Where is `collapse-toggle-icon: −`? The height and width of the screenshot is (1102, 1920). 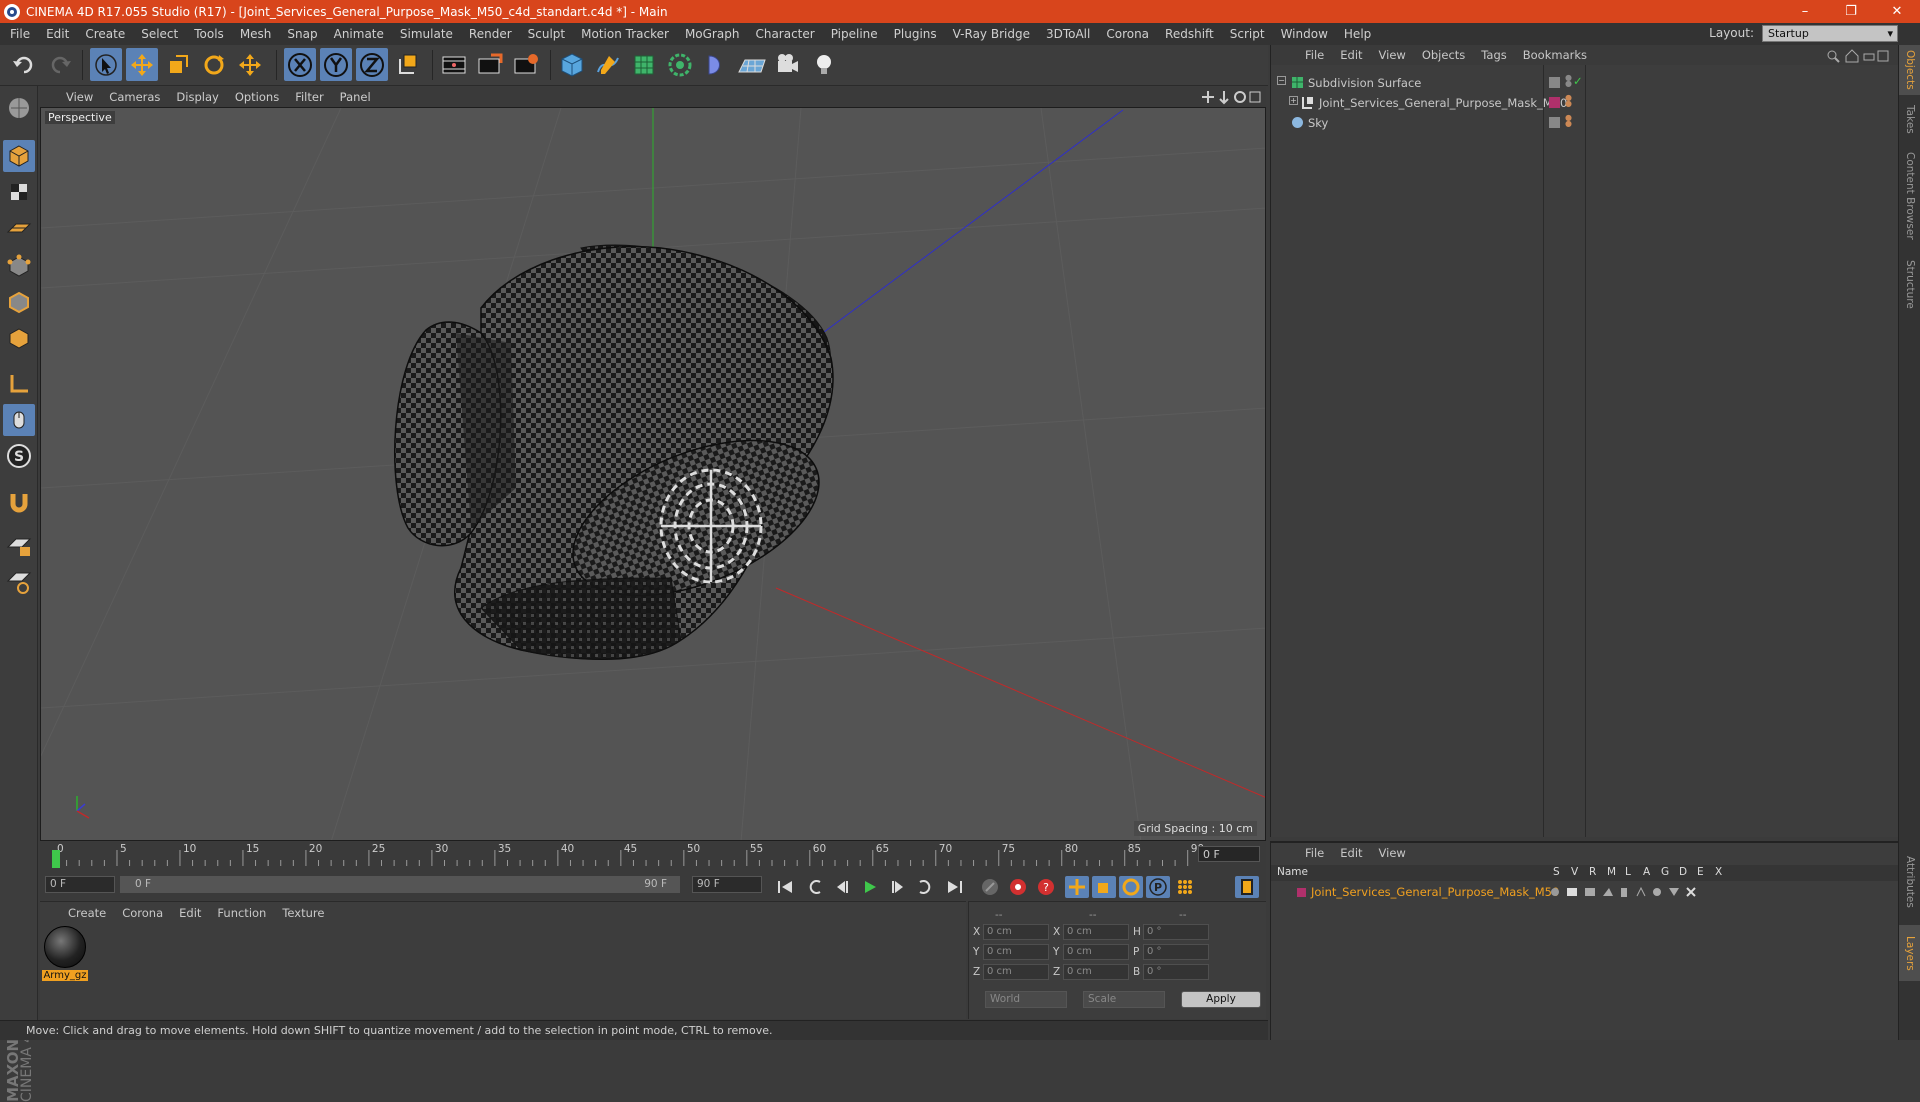 collapse-toggle-icon: − is located at coordinates (1281, 80).